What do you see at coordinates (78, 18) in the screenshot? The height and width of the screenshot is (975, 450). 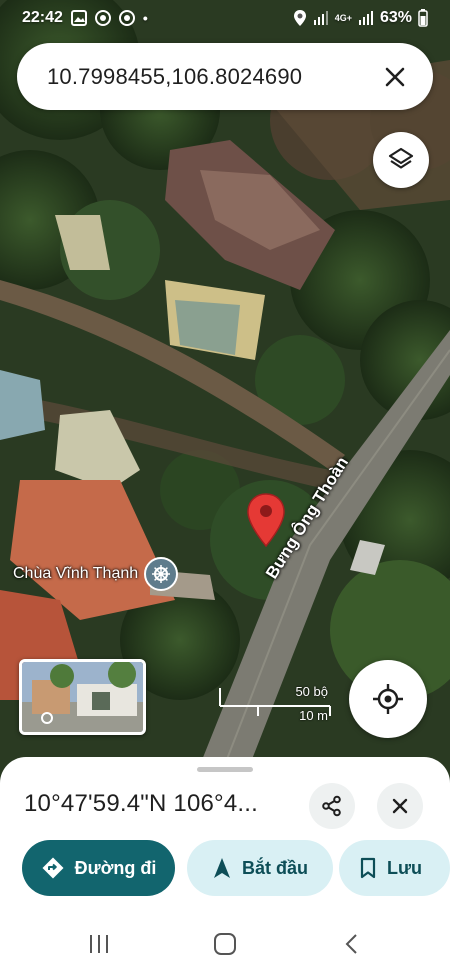 I see `gallery-icon` at bounding box center [78, 18].